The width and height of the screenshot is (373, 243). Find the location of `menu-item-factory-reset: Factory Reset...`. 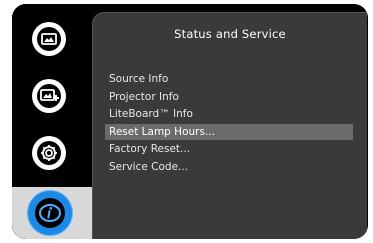

menu-item-factory-reset: Factory Reset... is located at coordinates (229, 149).